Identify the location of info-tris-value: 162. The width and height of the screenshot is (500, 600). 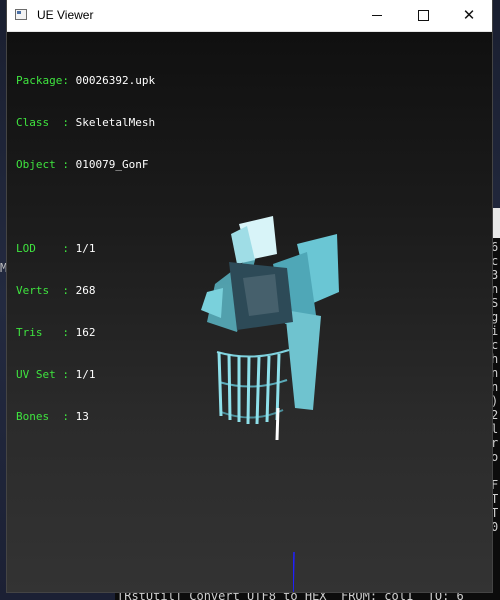
(85, 332).